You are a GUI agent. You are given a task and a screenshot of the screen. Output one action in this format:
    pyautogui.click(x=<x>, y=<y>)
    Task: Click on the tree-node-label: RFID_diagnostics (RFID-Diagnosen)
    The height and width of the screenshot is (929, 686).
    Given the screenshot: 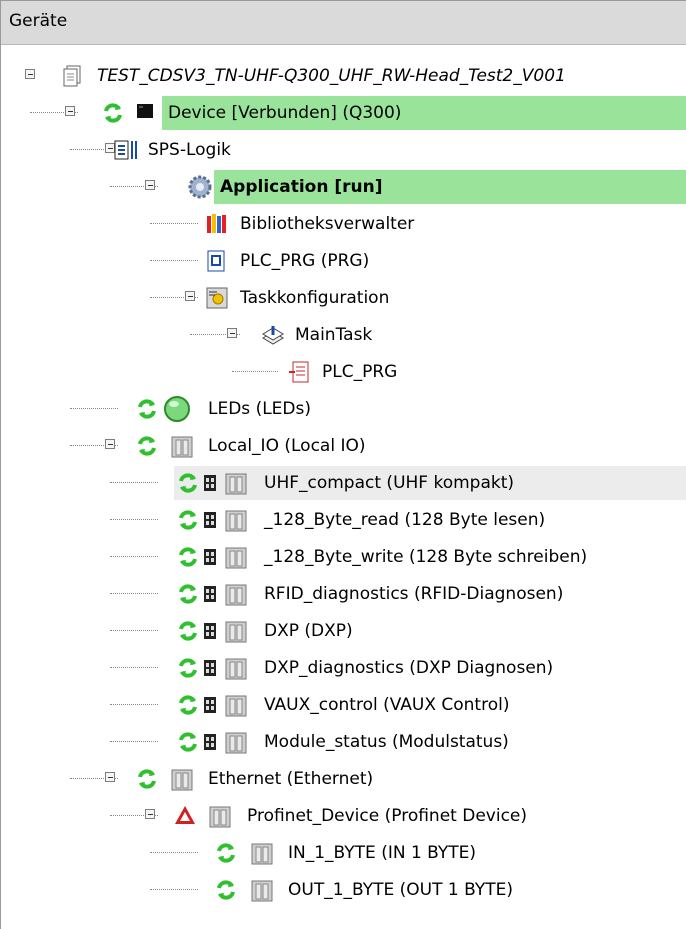 What is the action you would take?
    pyautogui.click(x=414, y=594)
    